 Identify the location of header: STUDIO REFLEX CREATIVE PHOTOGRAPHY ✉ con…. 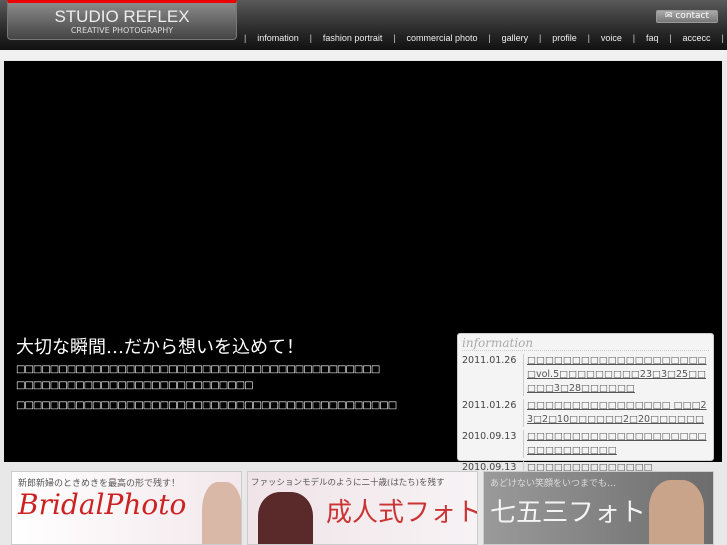
(363, 25).